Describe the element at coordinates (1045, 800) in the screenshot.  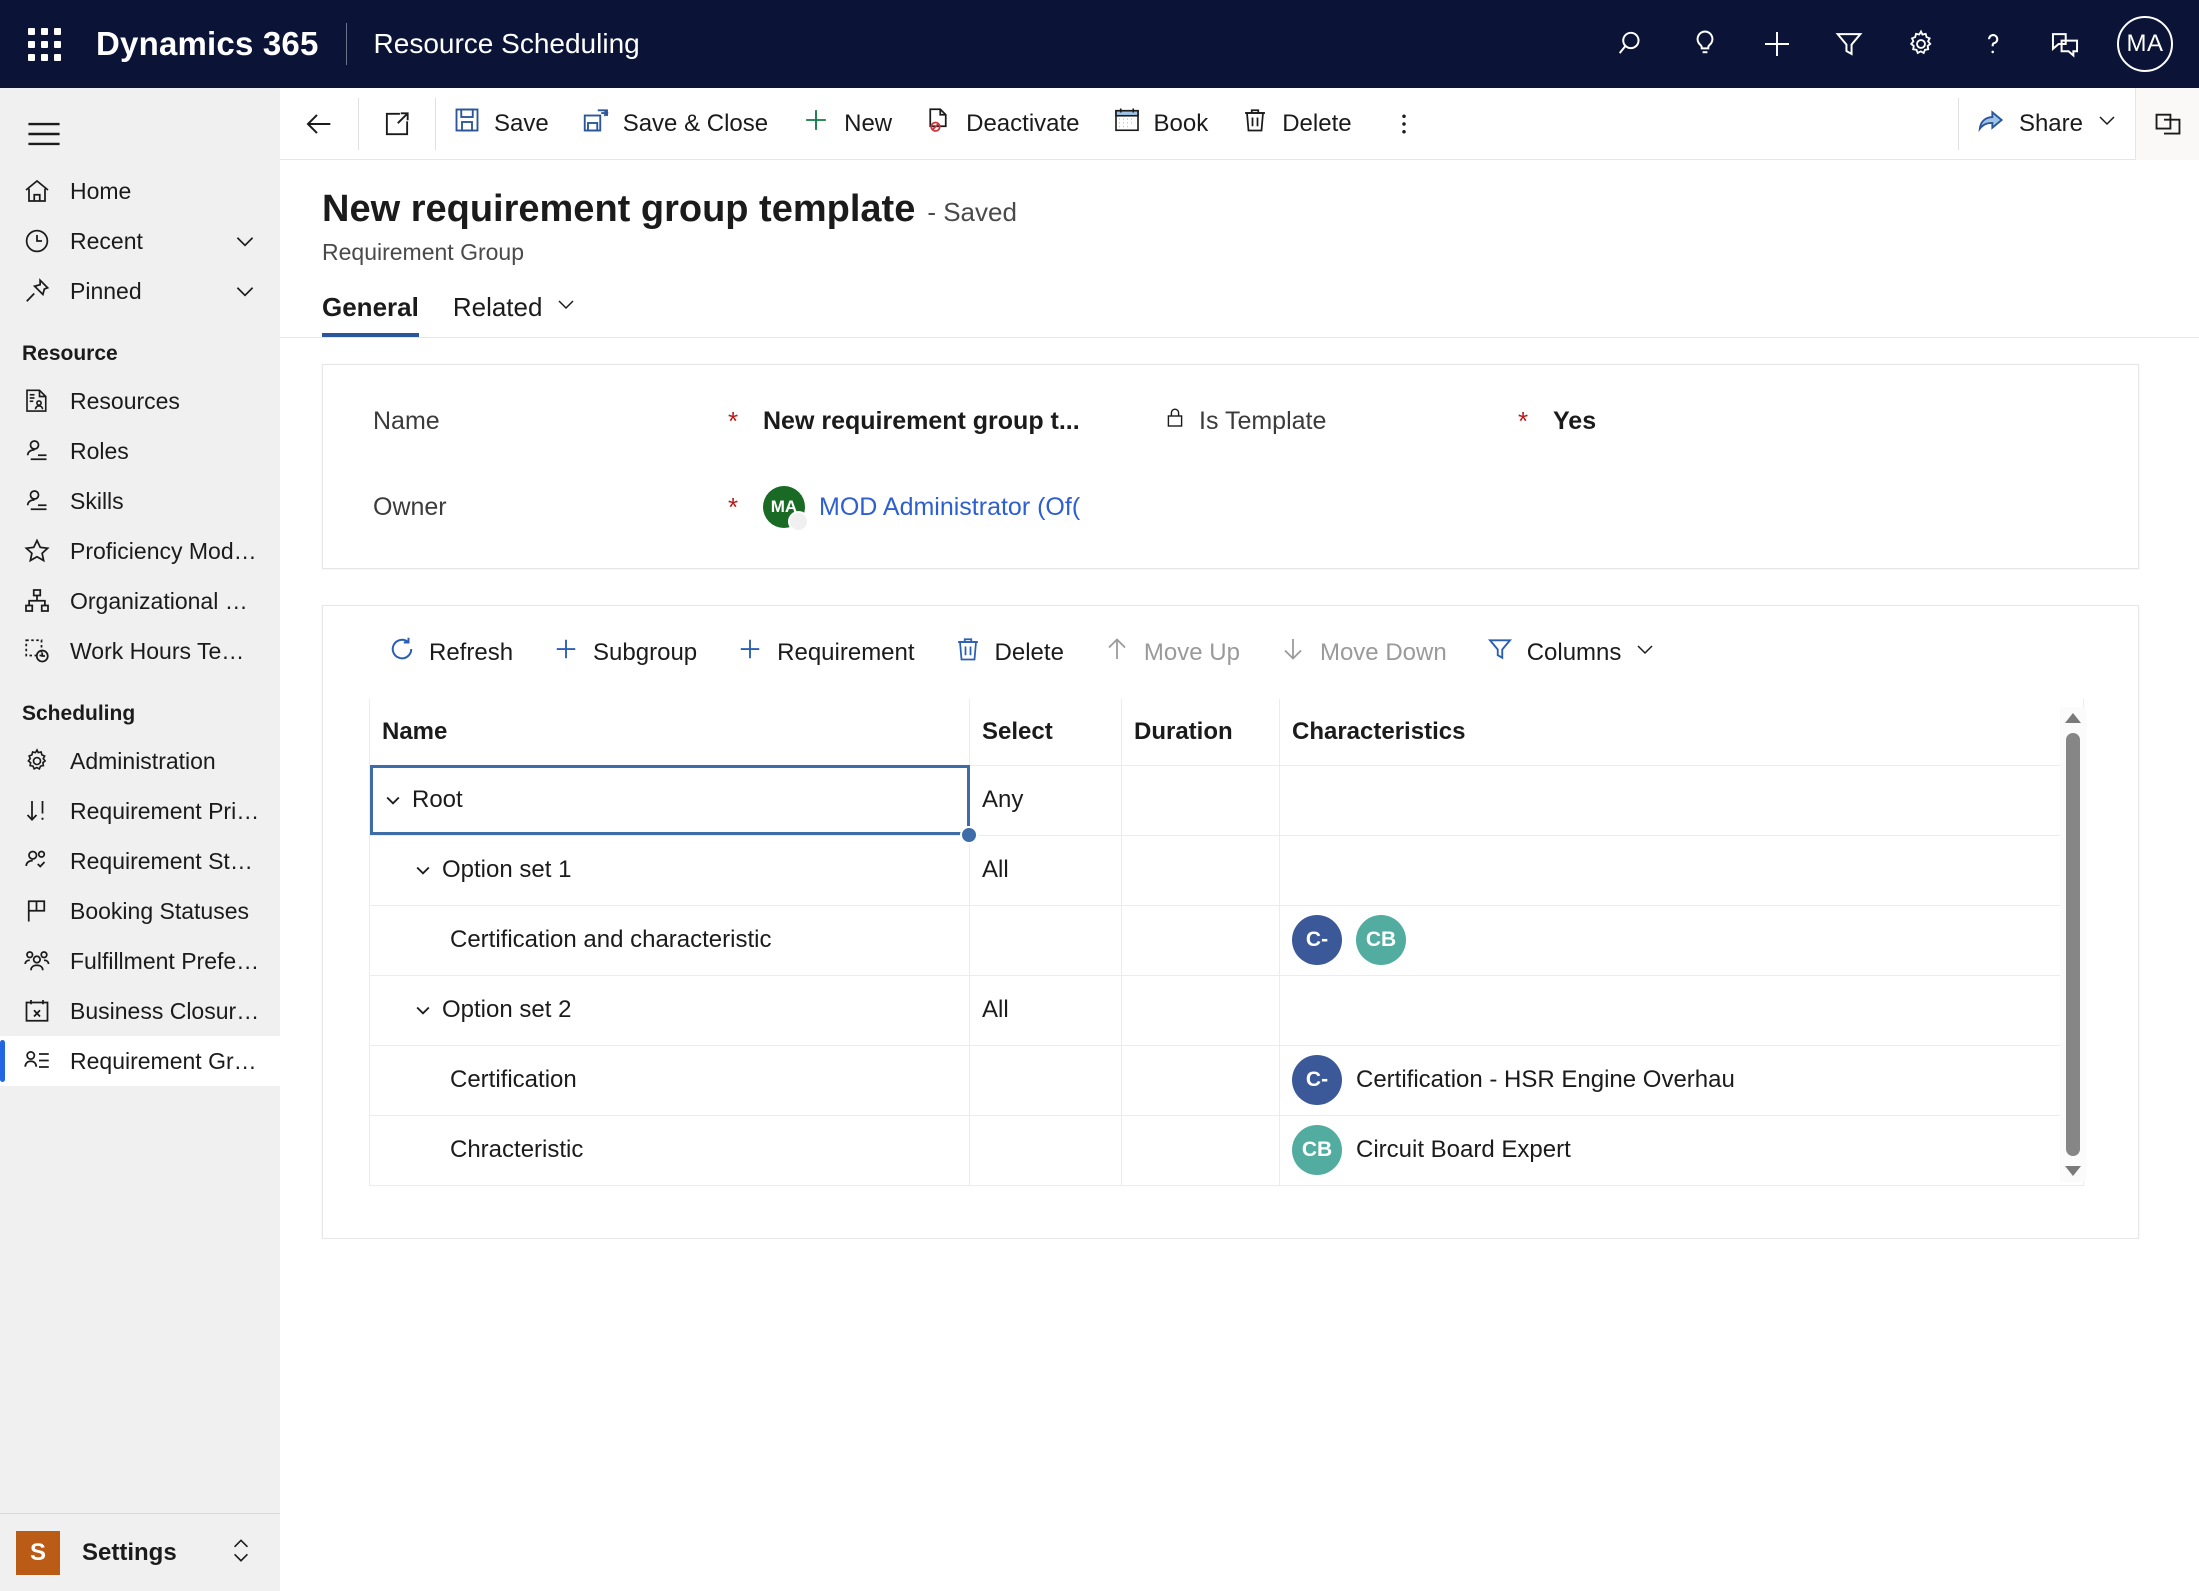
I see `row-select-cell: Any` at that location.